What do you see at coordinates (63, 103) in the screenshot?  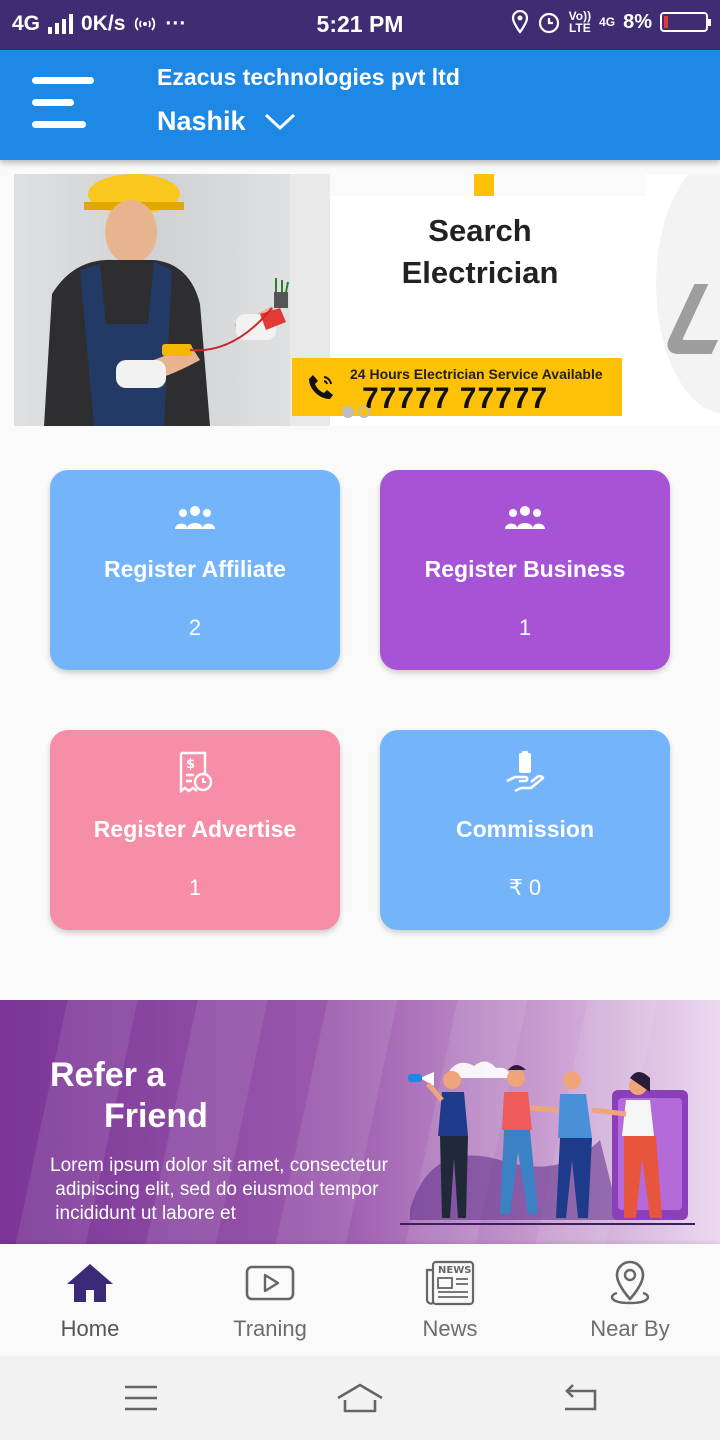 I see `menu-icon` at bounding box center [63, 103].